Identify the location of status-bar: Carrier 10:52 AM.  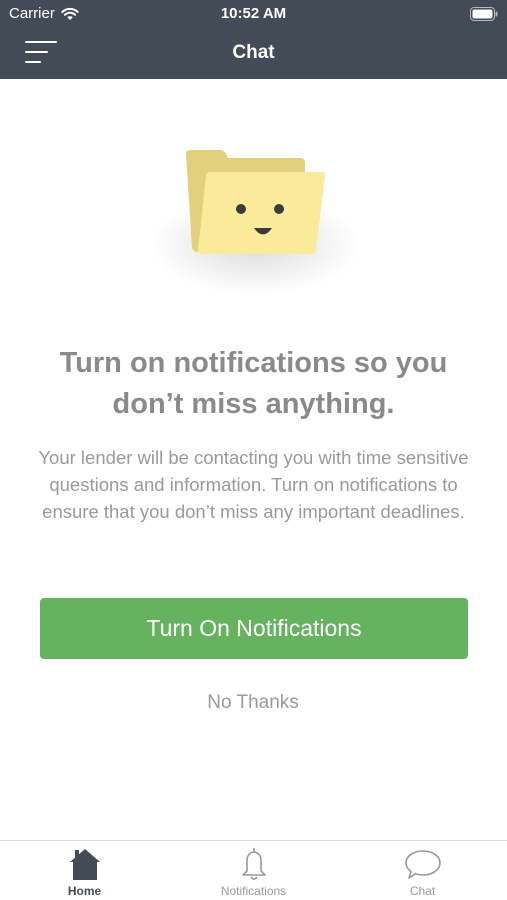
(253, 14).